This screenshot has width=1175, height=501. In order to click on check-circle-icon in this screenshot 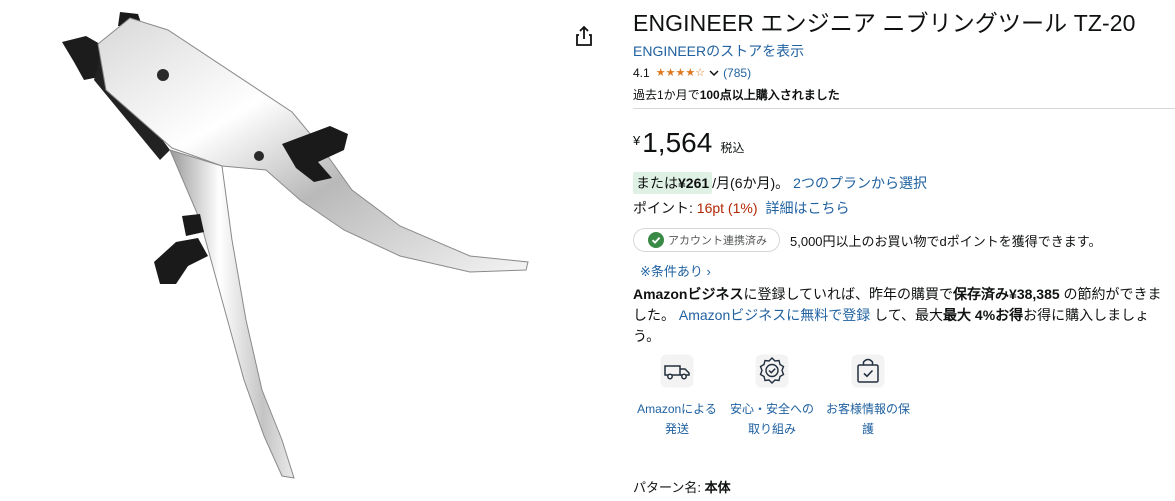, I will do `click(656, 240)`.